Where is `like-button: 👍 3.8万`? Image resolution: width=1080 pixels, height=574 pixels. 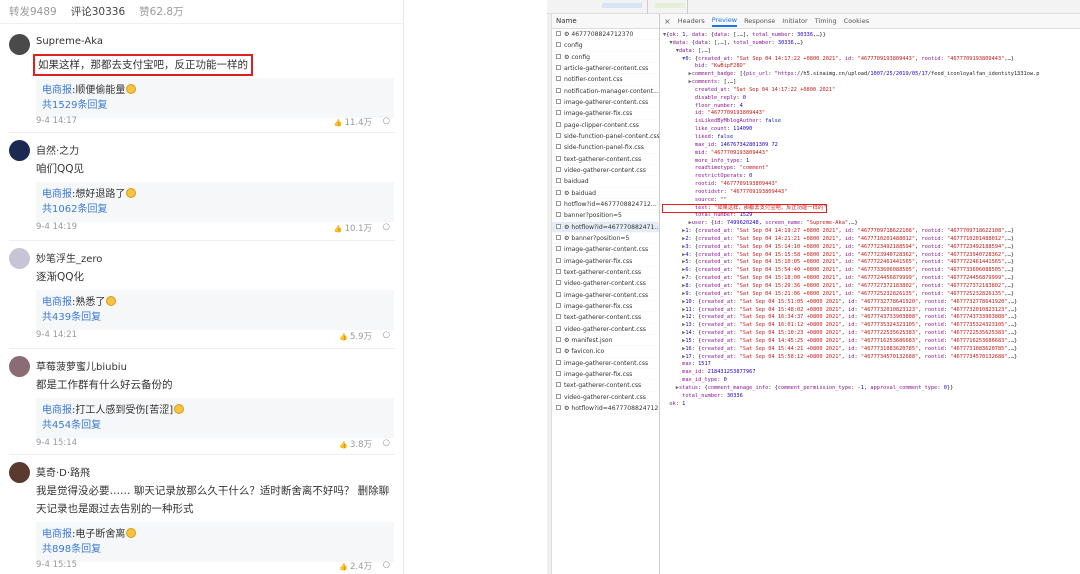
like-button: 👍 3.8万 is located at coordinates (355, 444).